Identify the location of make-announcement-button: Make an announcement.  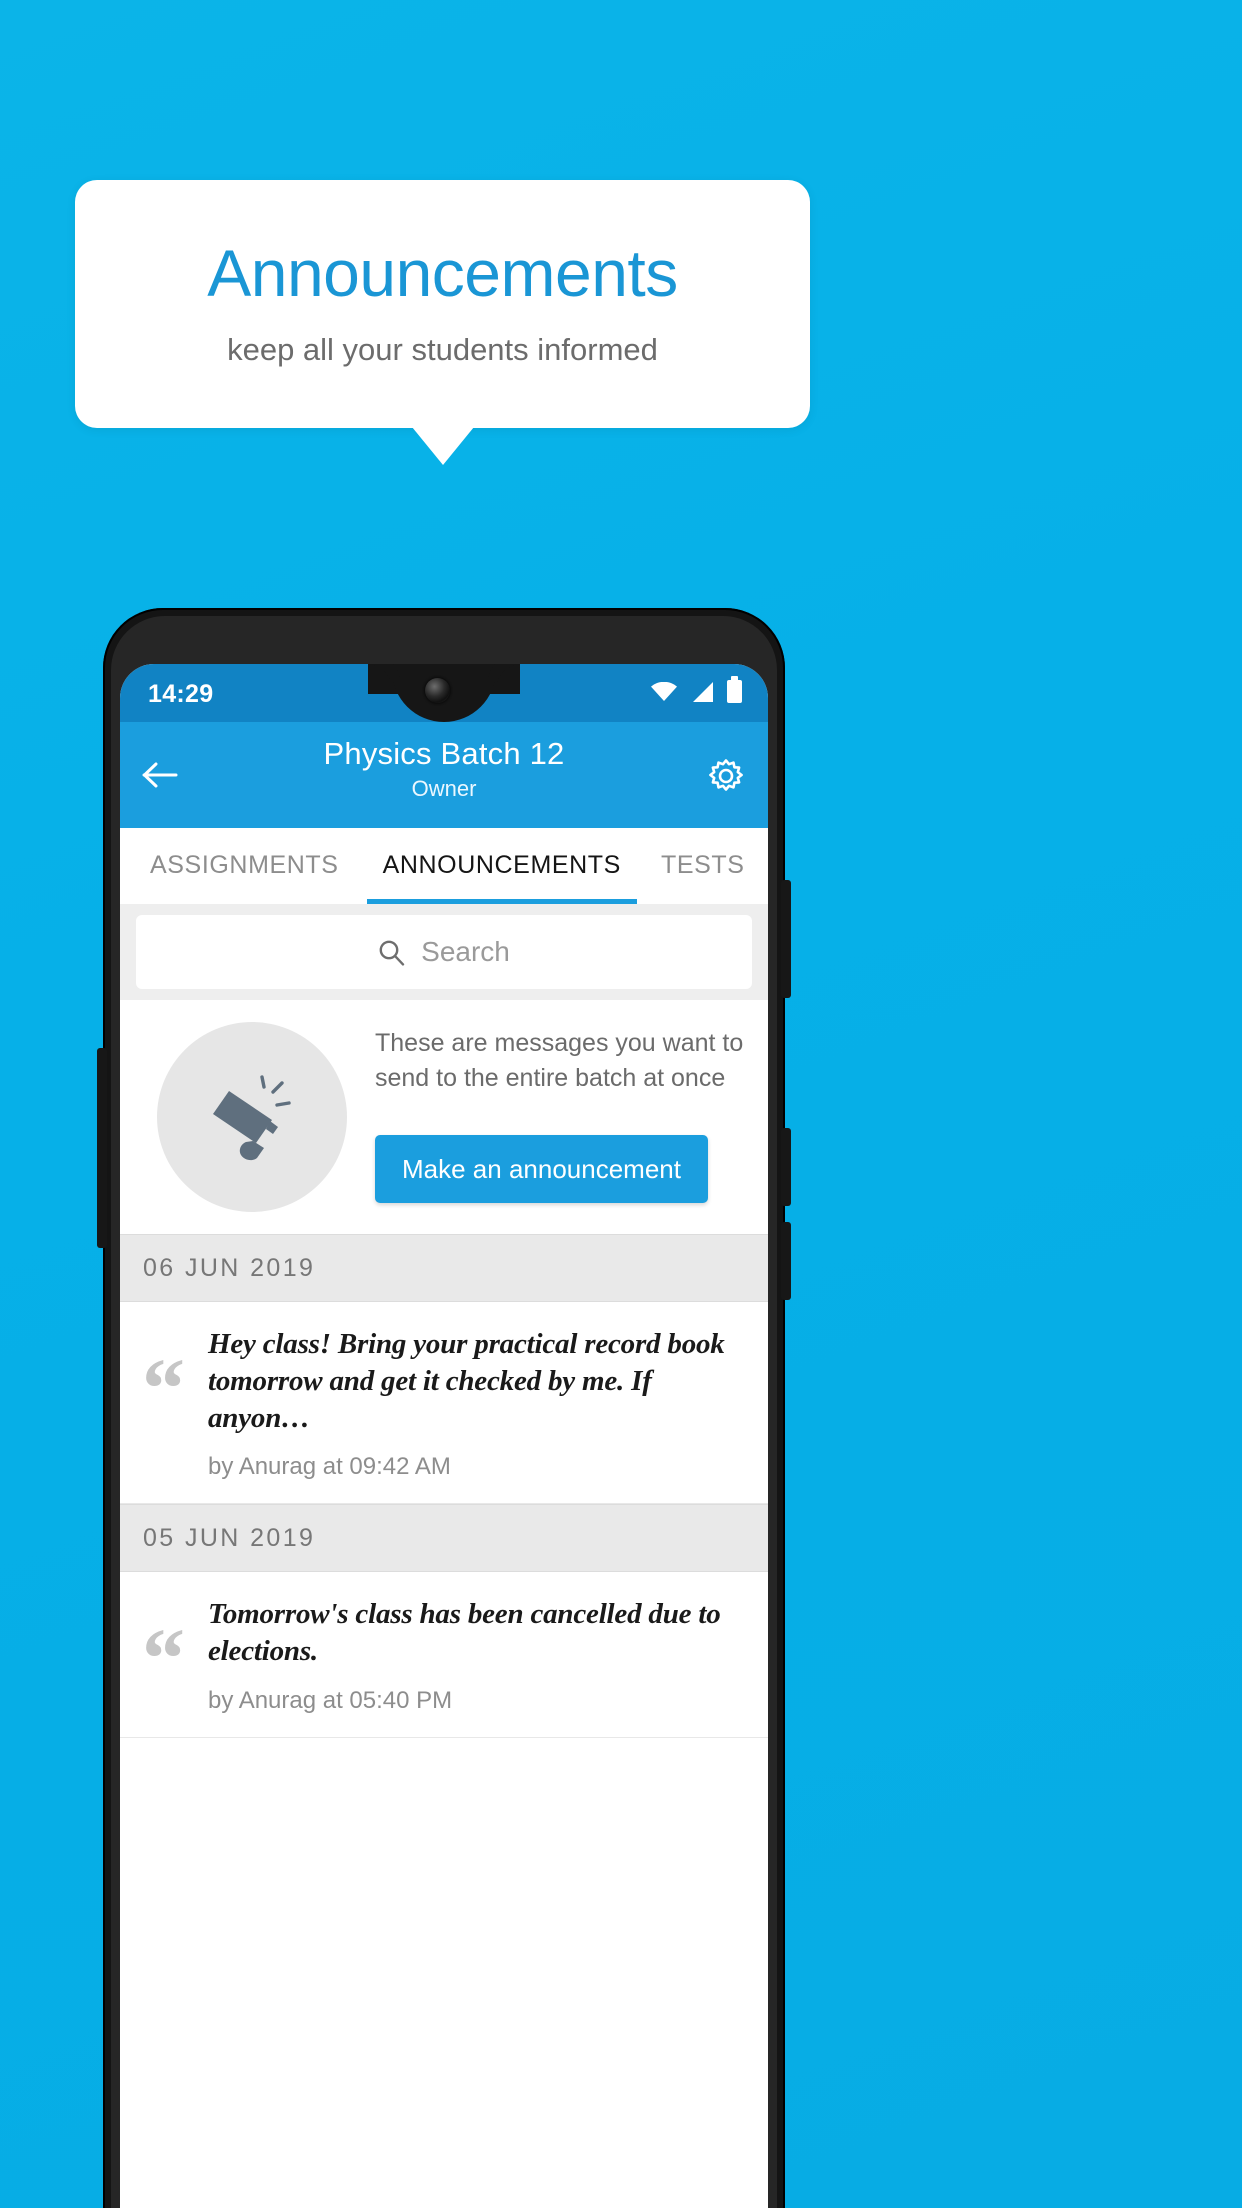
(541, 1169).